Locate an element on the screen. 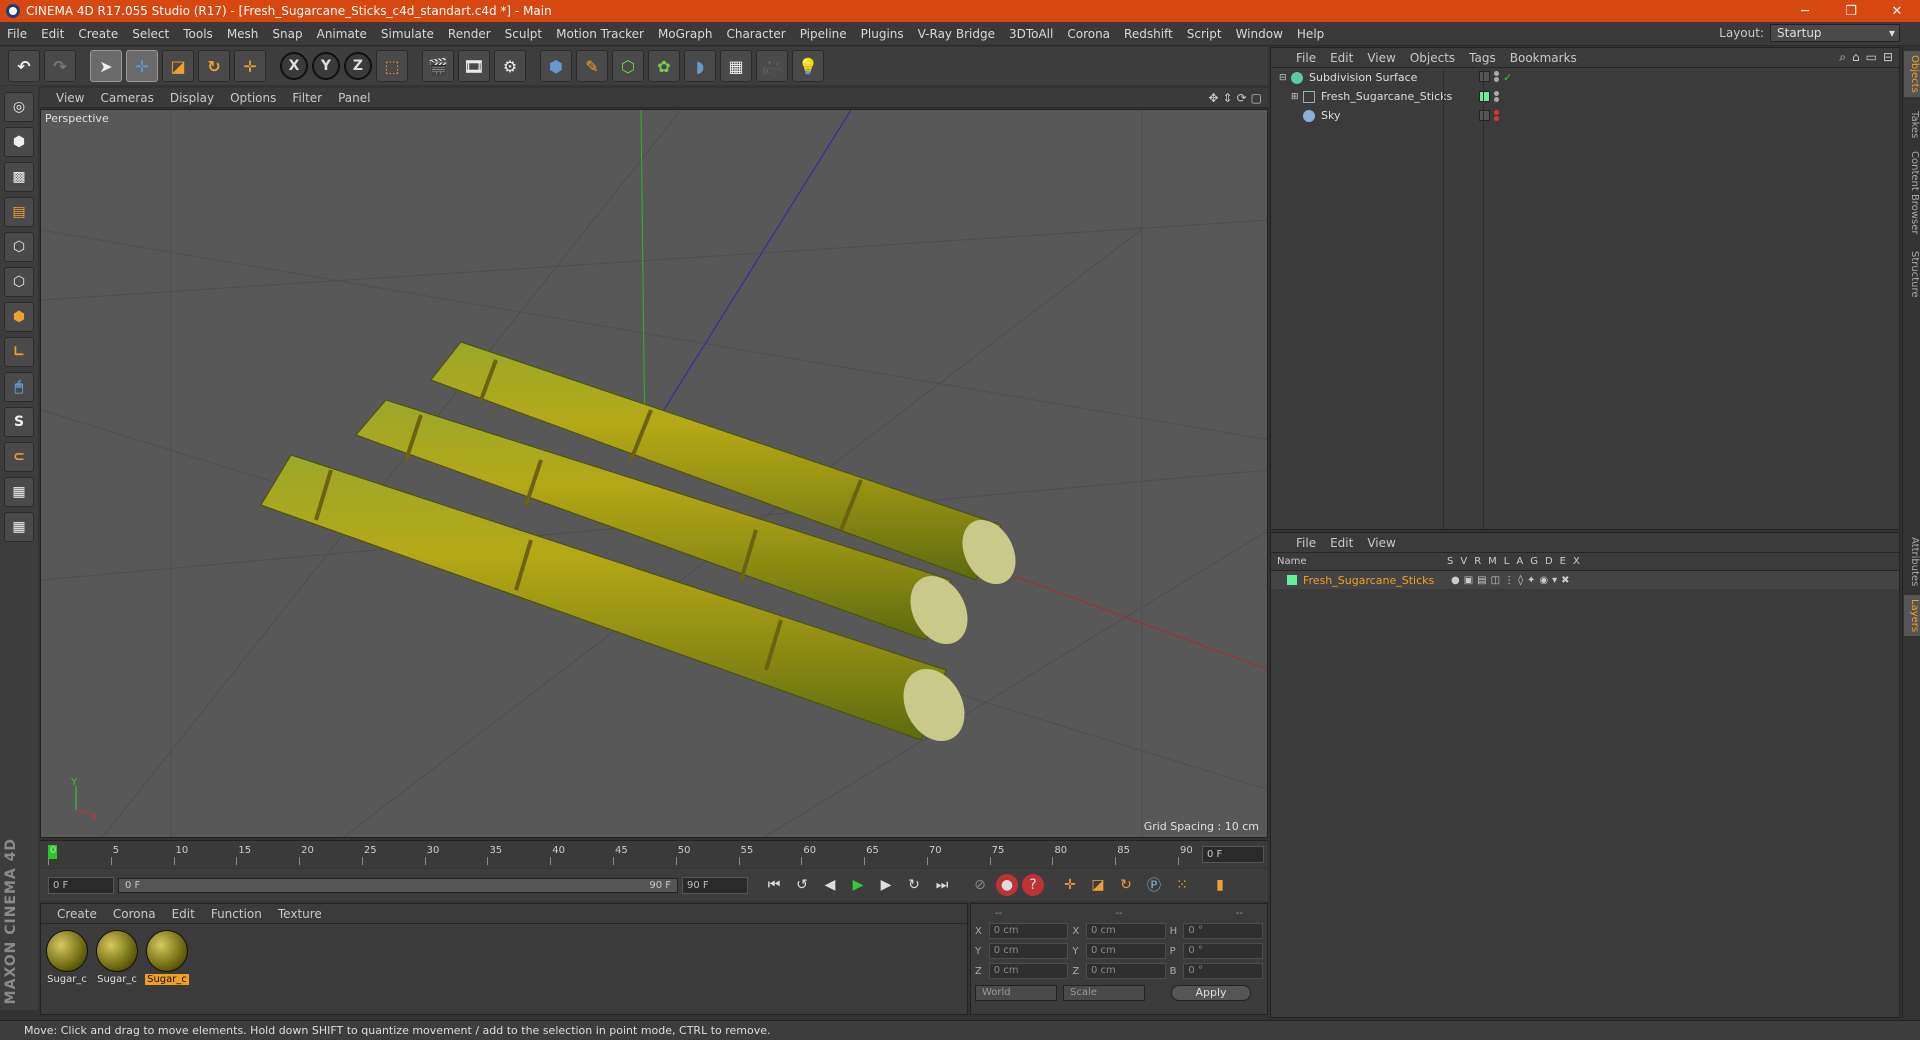  layer-flag-icons: ●▣▤◫⋮◊✦◉▾✖ is located at coordinates (1512, 580).